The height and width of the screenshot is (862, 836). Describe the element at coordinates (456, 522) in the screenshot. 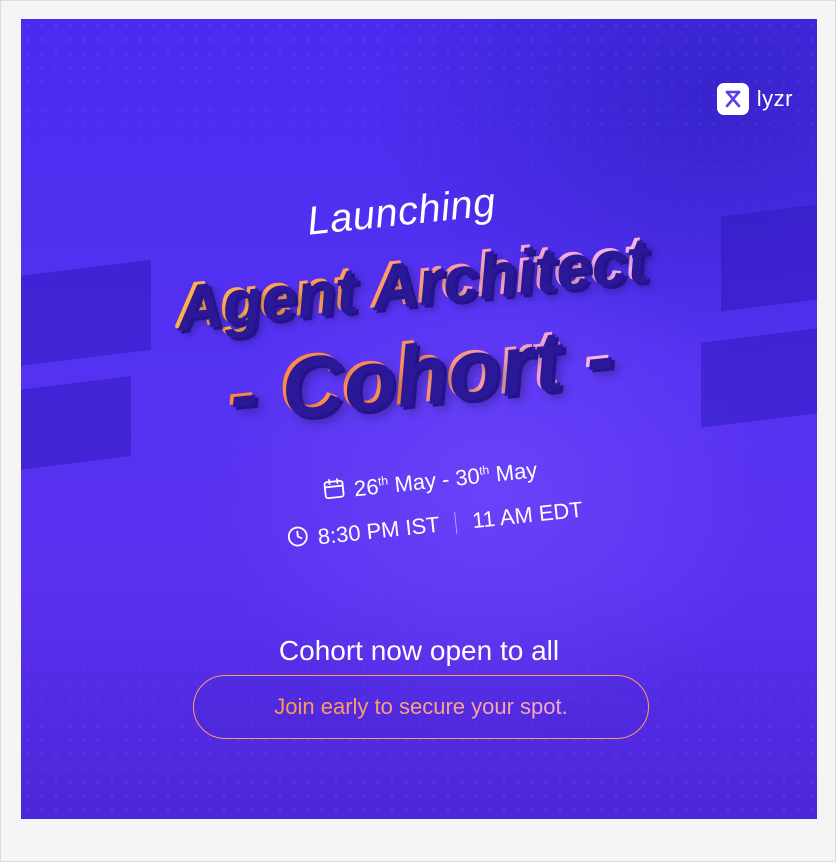

I see `time-divider` at that location.